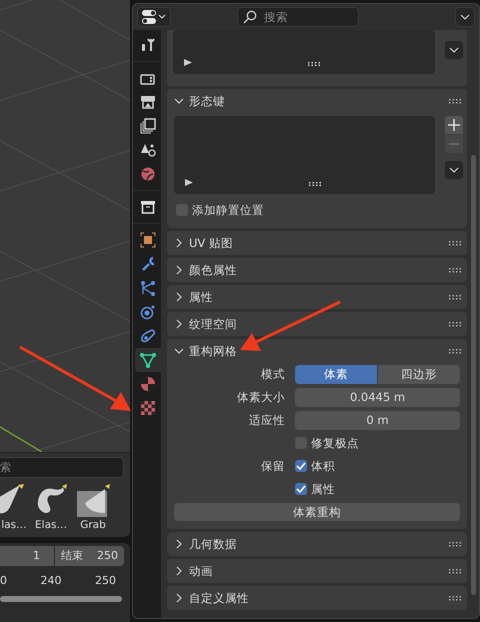 This screenshot has width=480, height=622. Describe the element at coordinates (377, 397) in the screenshot. I see `number-field: 0.0445 m` at that location.